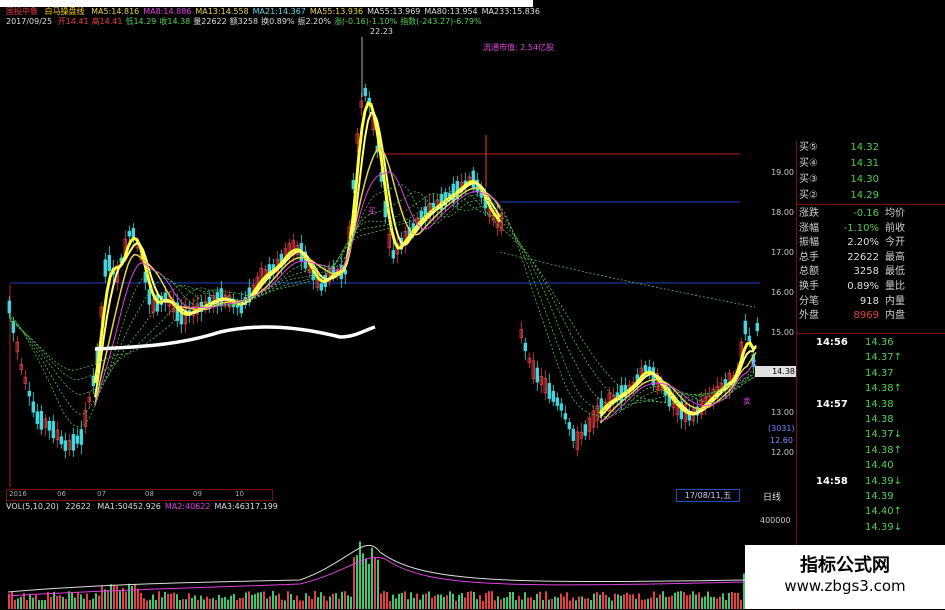  What do you see at coordinates (861, 228) in the screenshot?
I see `stat-value: -1.10%` at bounding box center [861, 228].